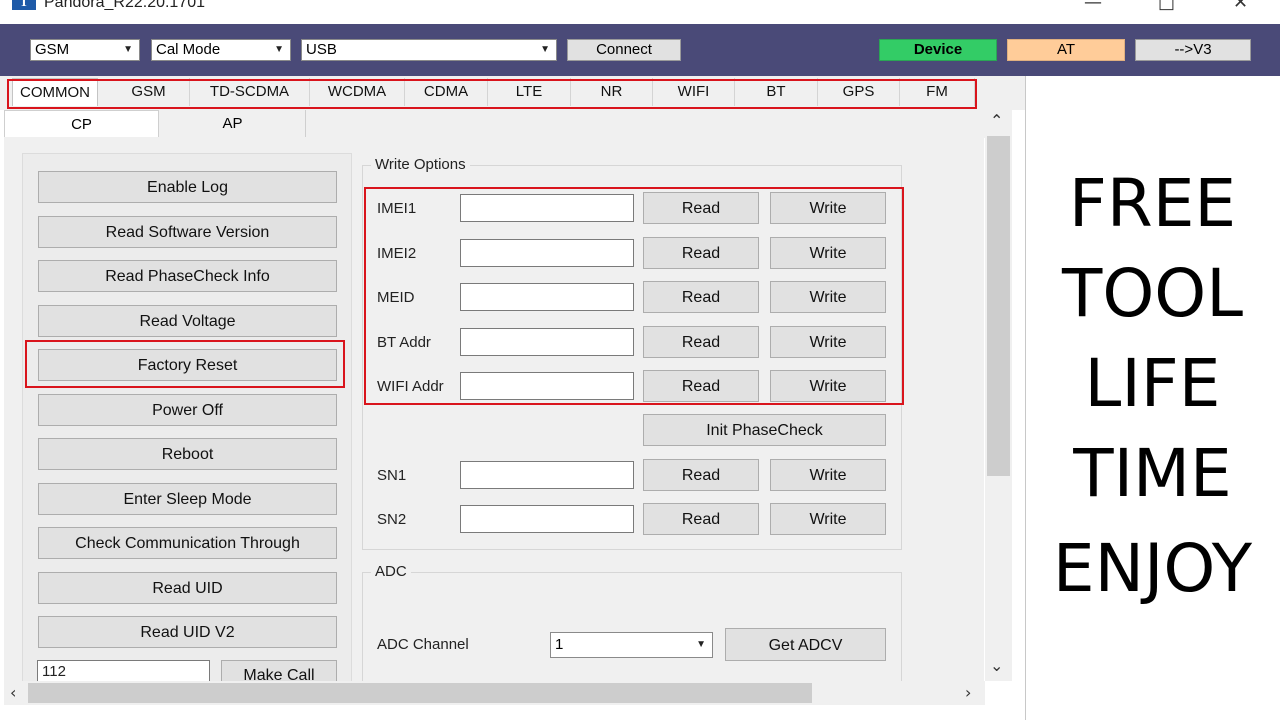  Describe the element at coordinates (420, 164) in the screenshot. I see `write-options-title: Write Options` at that location.